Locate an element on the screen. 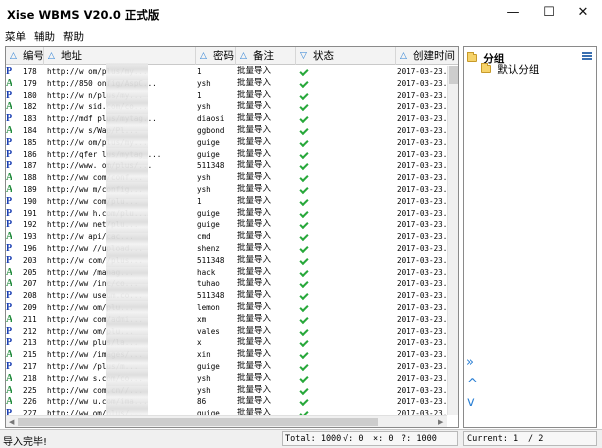 The height and width of the screenshot is (448, 602). column-header-status: ▽ 状态 is located at coordinates (346, 56).